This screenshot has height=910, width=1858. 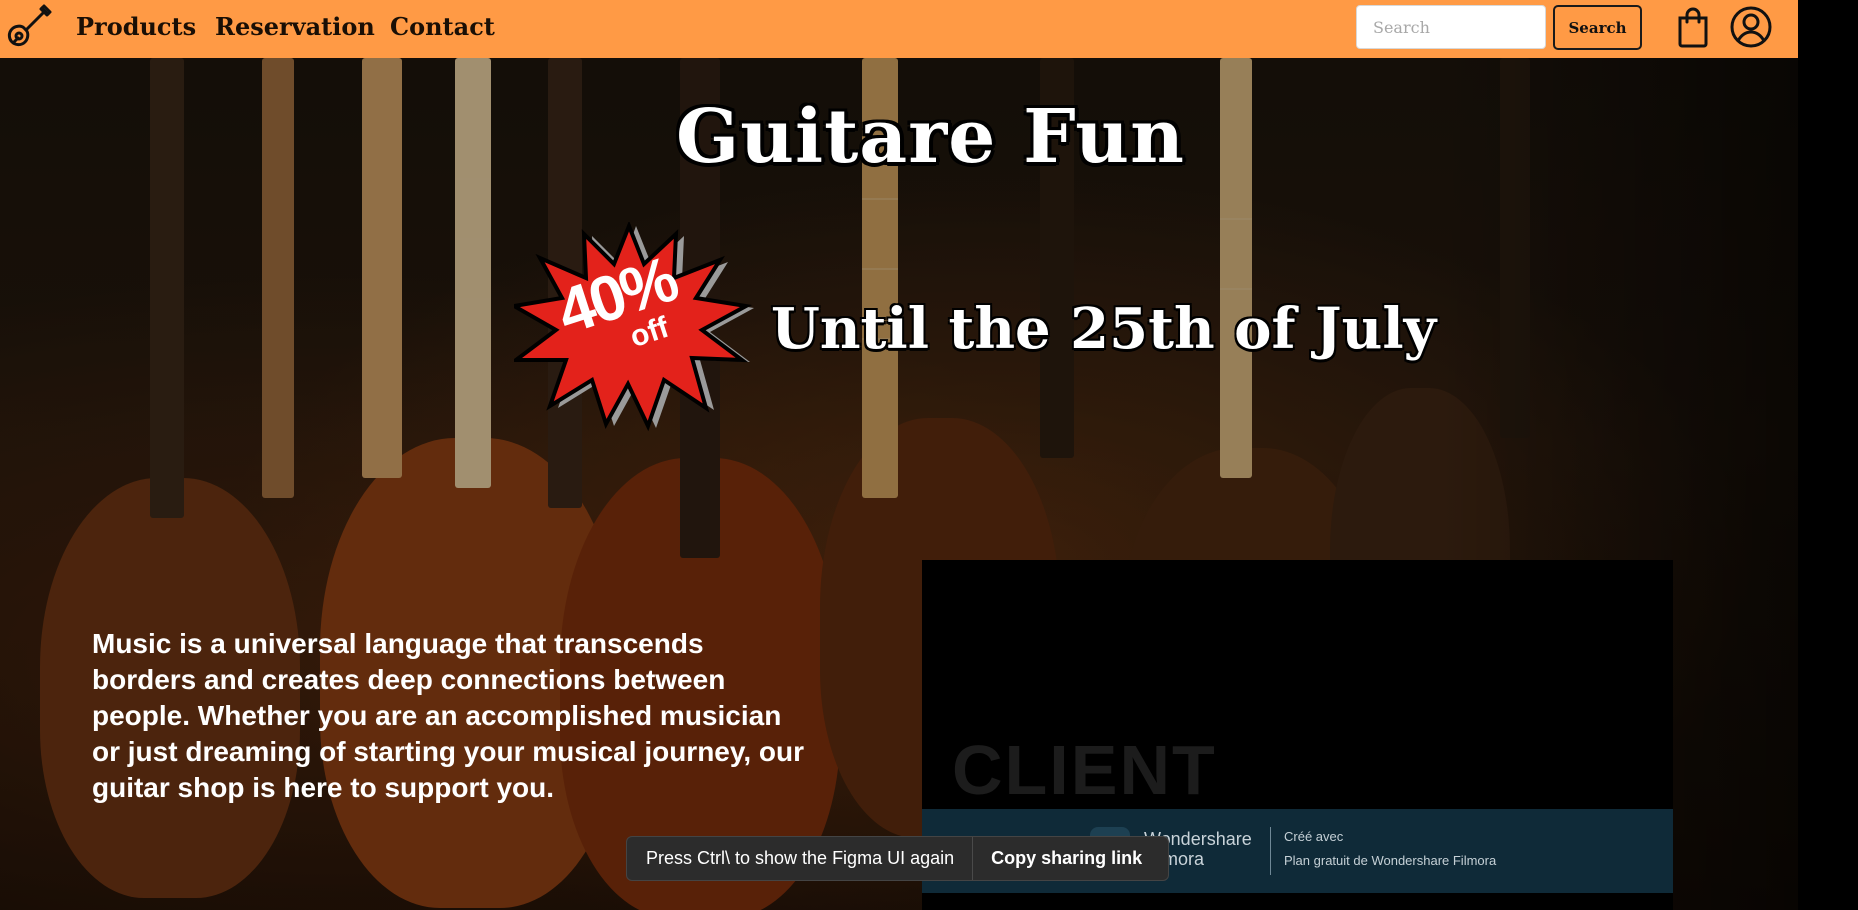 What do you see at coordinates (1270, 851) in the screenshot?
I see `watermark-divider` at bounding box center [1270, 851].